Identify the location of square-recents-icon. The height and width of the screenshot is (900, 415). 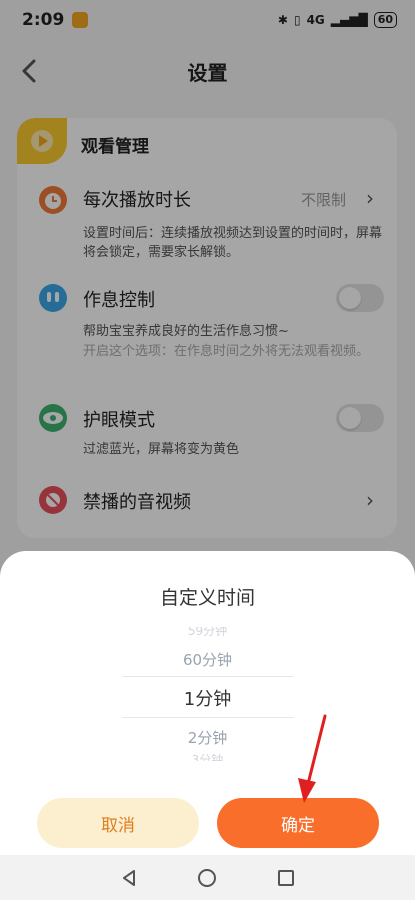
(285, 877).